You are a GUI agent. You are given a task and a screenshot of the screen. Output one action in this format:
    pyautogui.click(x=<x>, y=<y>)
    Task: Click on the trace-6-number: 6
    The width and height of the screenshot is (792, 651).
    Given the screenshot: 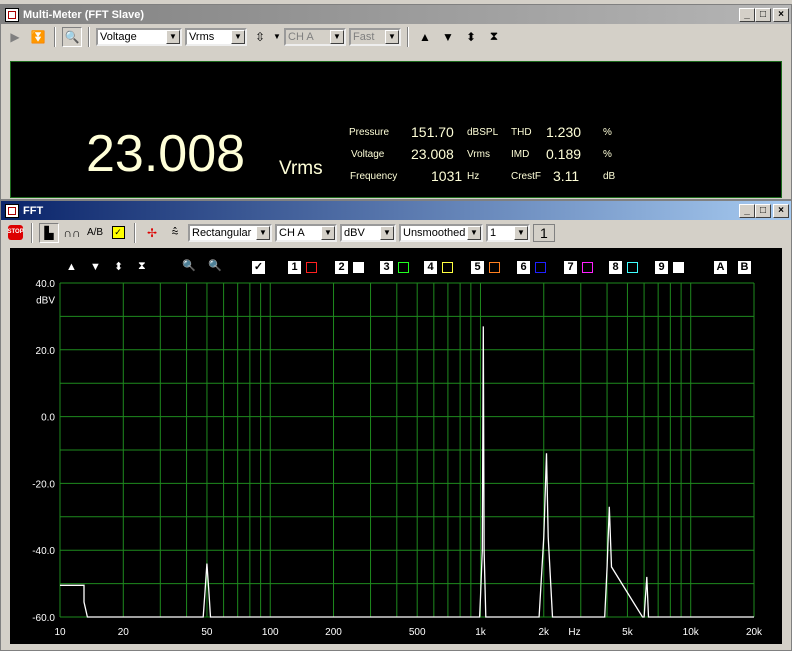 What is the action you would take?
    pyautogui.click(x=523, y=267)
    